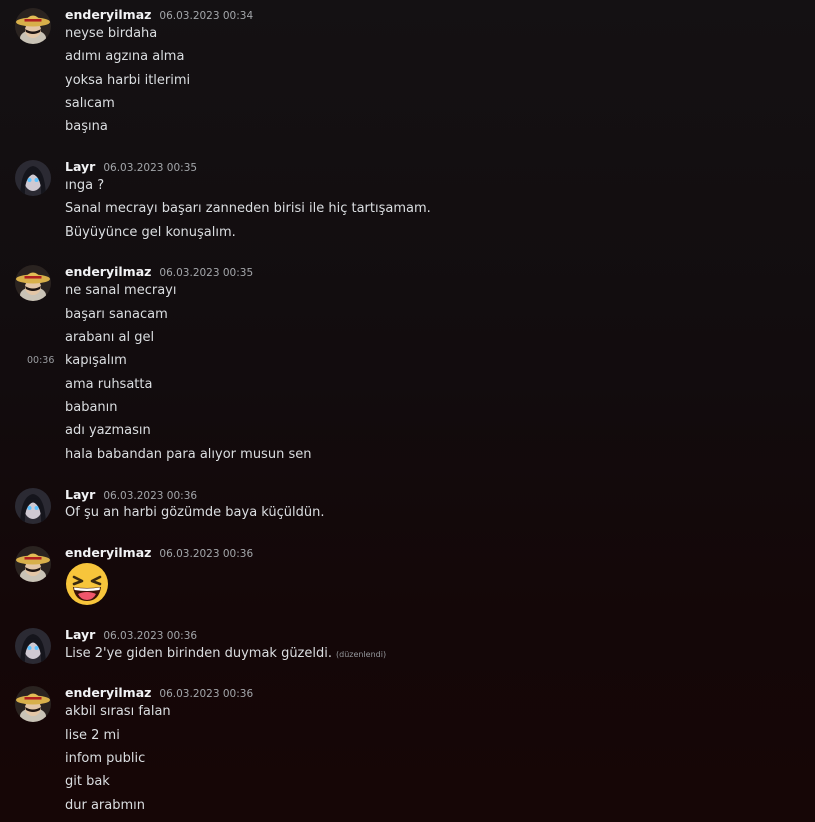 The image size is (815, 822). I want to click on message-text: başına, so click(86, 126).